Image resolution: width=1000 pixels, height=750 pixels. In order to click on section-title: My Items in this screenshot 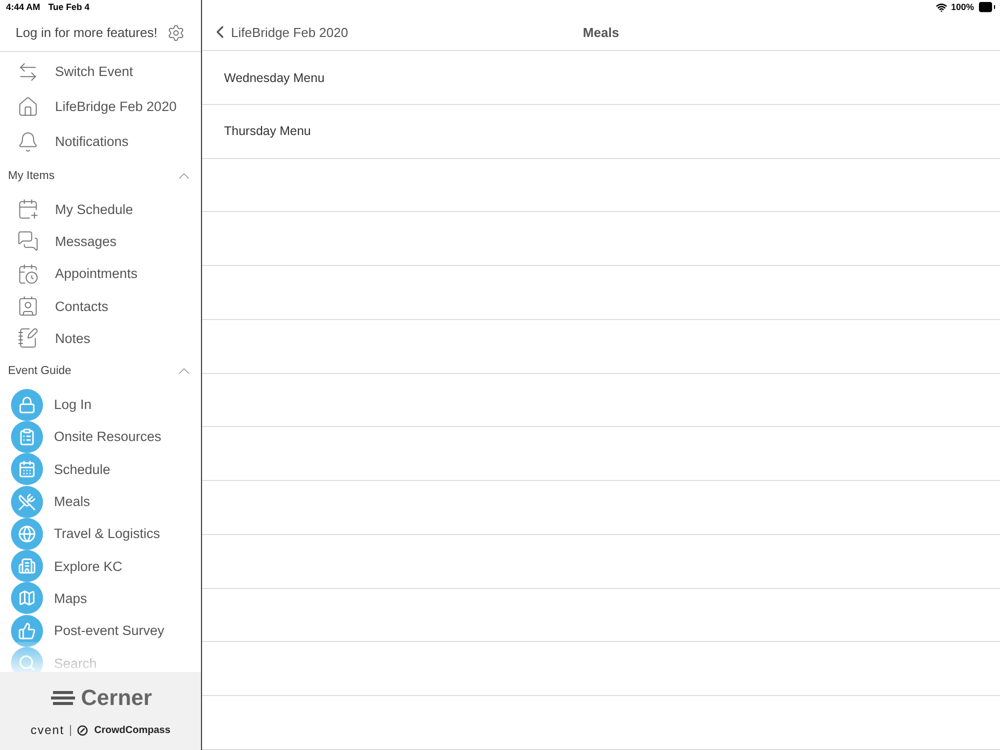, I will do `click(31, 176)`.